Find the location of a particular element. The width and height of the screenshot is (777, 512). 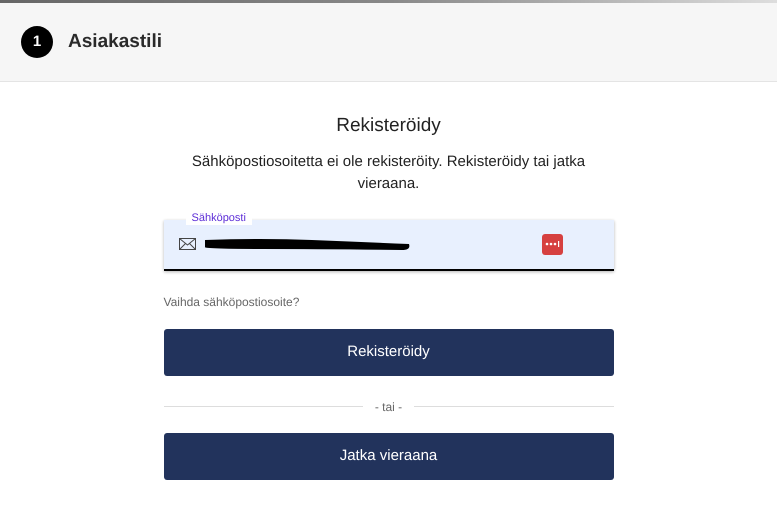

register-button: Rekisteröidy is located at coordinates (389, 352).